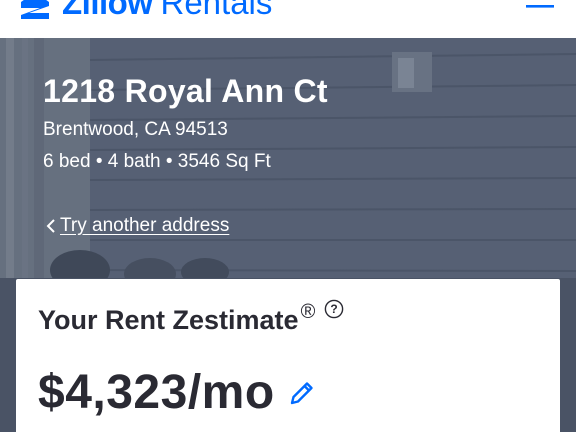 The width and height of the screenshot is (576, 432). What do you see at coordinates (35, 9) in the screenshot?
I see `zillow-logo-icon` at bounding box center [35, 9].